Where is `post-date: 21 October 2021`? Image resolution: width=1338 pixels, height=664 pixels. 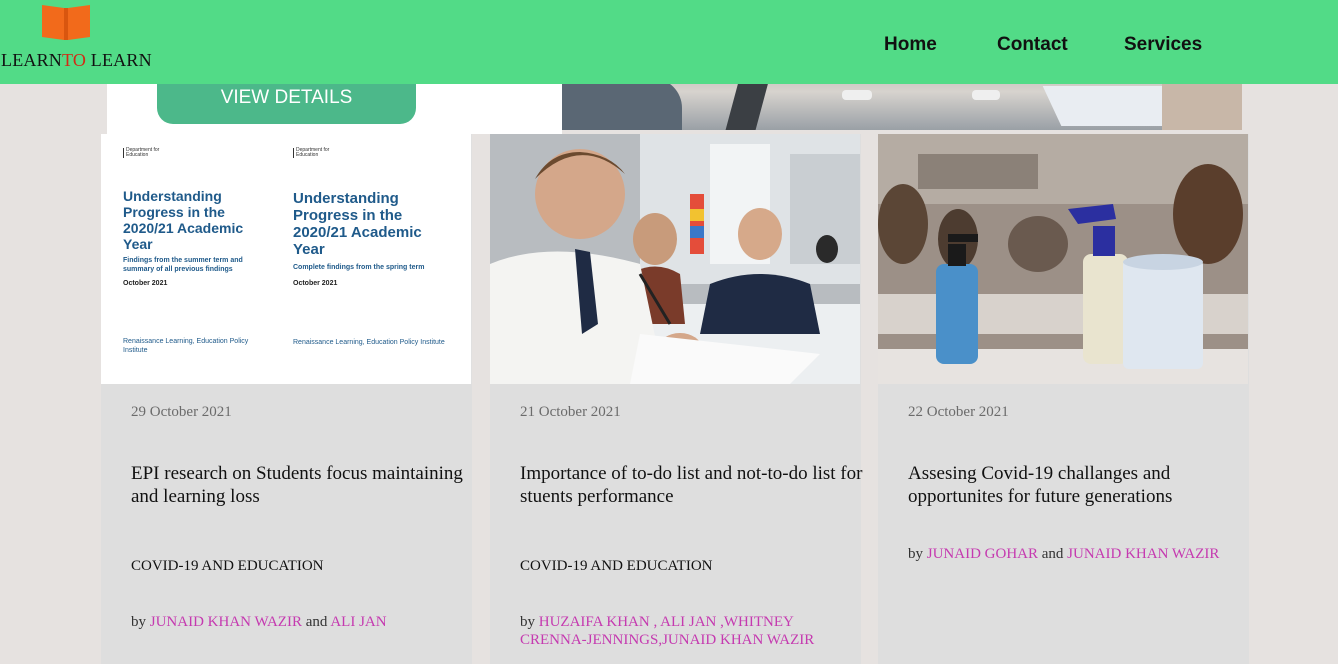
post-date: 21 October 2021 is located at coordinates (570, 412).